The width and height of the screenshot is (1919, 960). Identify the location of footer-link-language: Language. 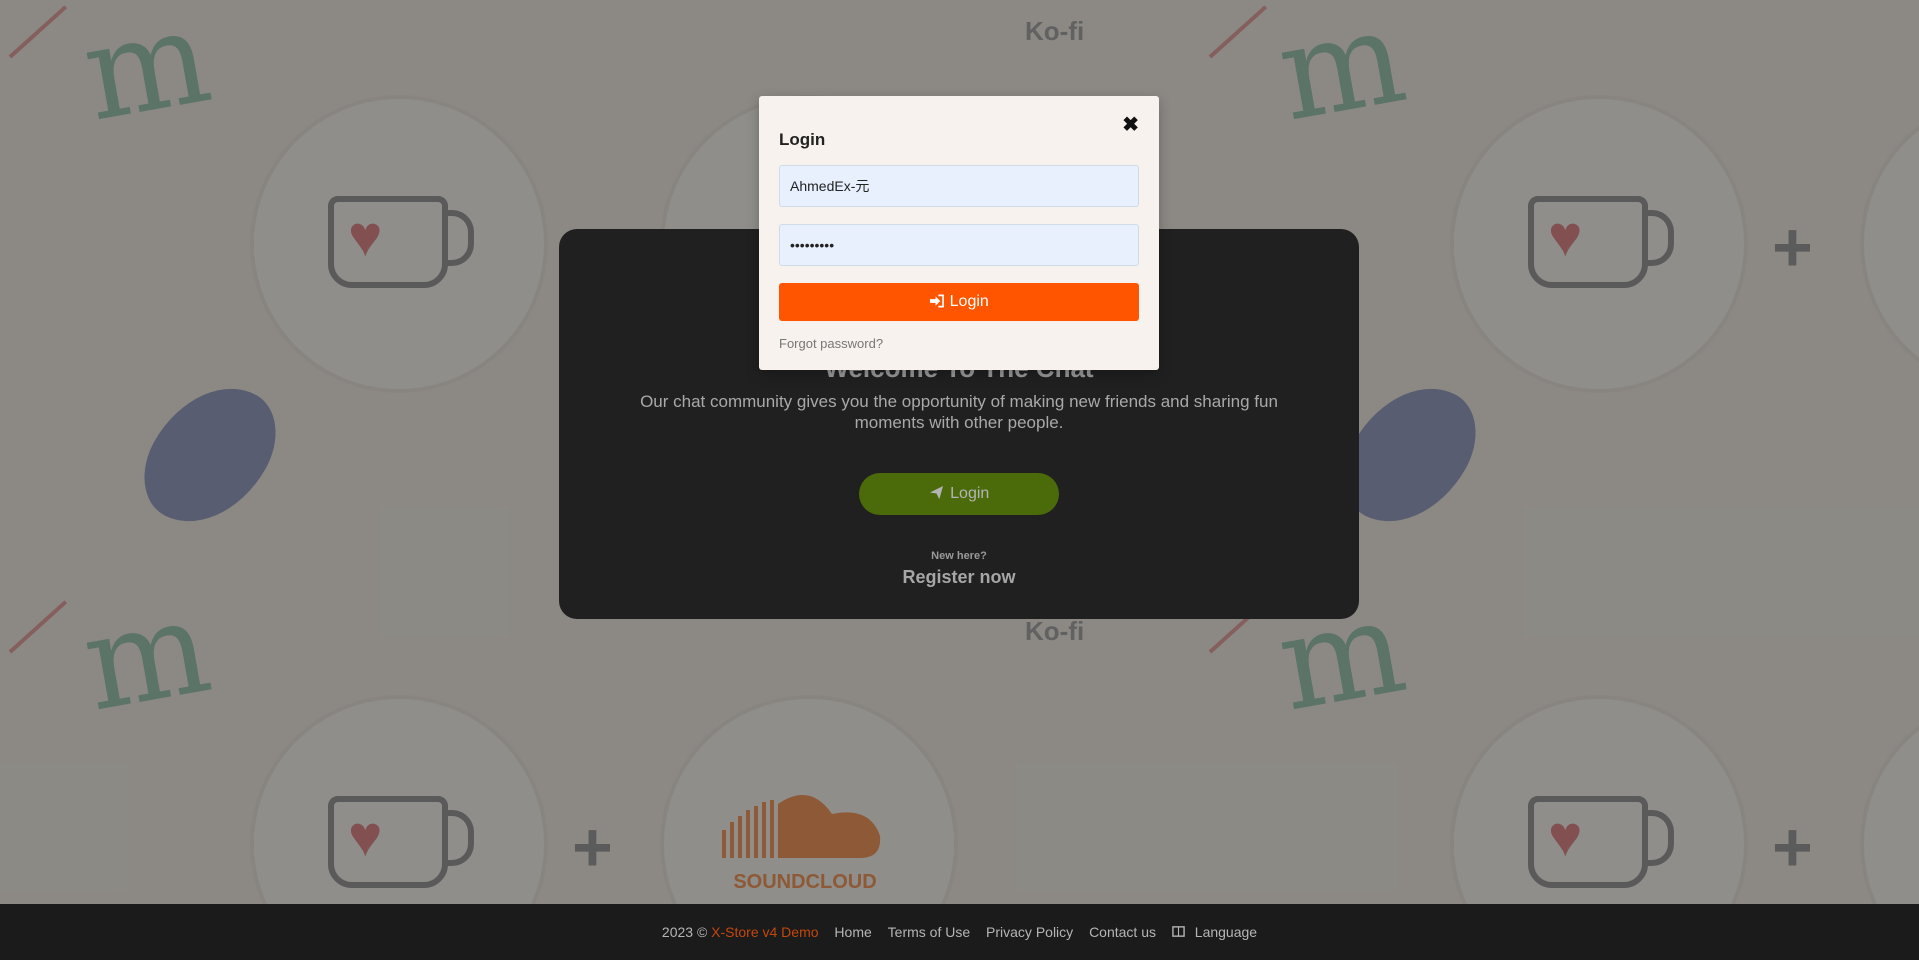
(1226, 932).